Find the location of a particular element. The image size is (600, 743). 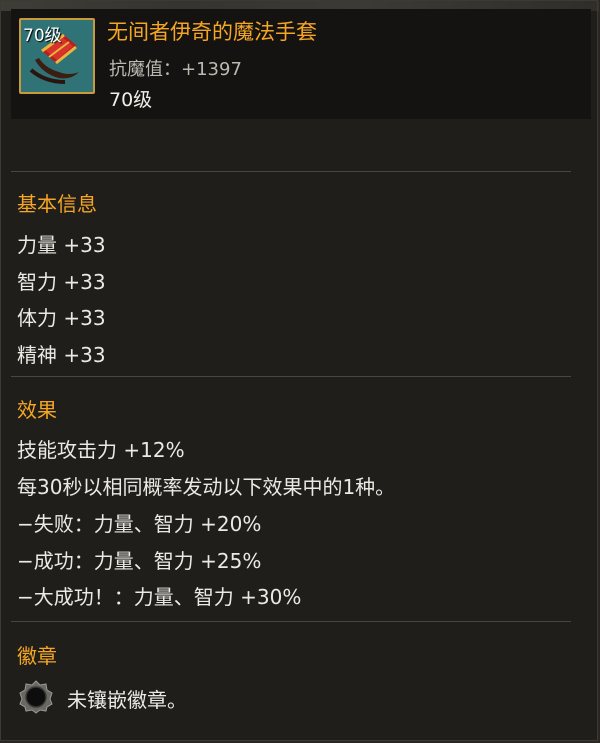

badge-slot-row: 未镶嵌徽章。 is located at coordinates (219, 697).